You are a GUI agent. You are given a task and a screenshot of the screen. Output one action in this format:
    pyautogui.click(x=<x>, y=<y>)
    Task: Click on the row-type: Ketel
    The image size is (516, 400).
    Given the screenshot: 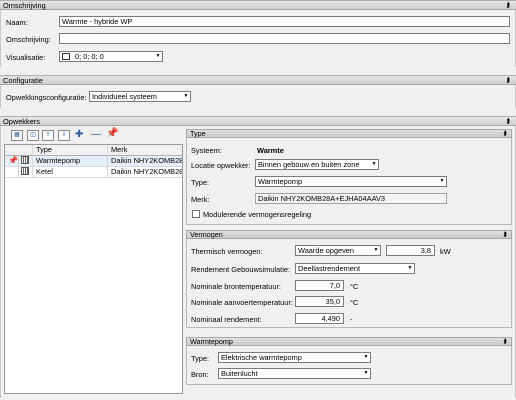 What is the action you would take?
    pyautogui.click(x=70, y=172)
    